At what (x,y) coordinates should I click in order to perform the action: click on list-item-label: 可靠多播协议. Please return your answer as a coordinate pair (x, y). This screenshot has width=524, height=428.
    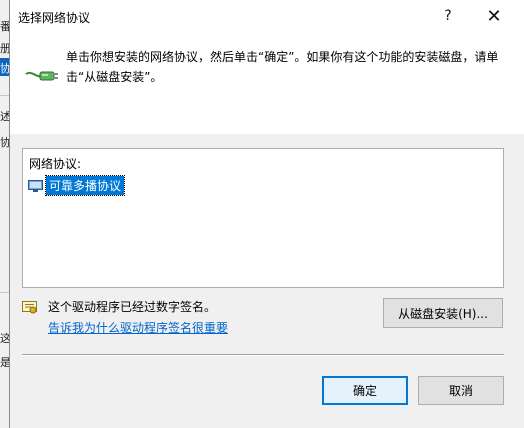
    Looking at the image, I should click on (85, 185).